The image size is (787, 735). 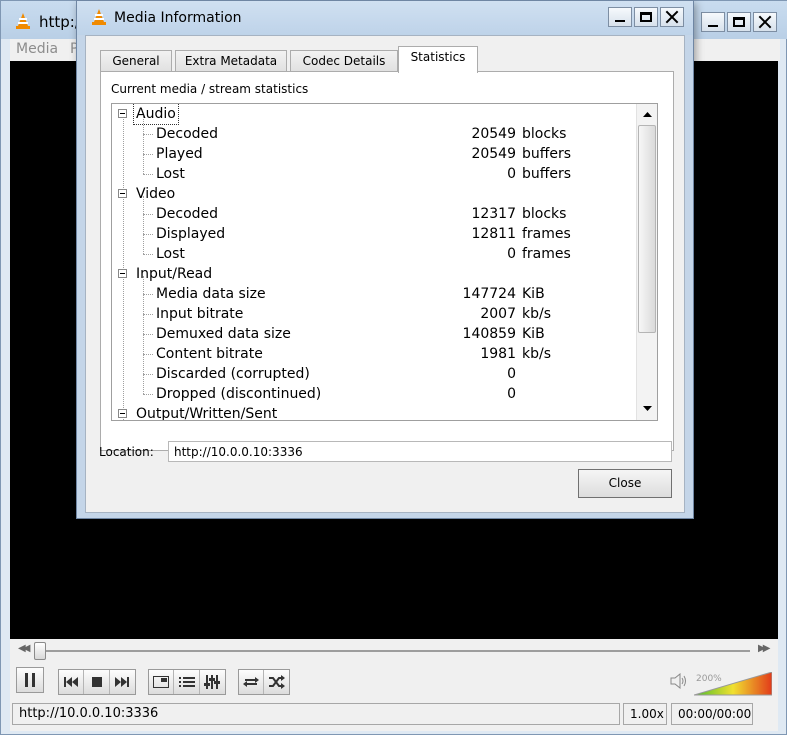 What do you see at coordinates (59, 22) in the screenshot?
I see `vlc-window-title: http:/` at bounding box center [59, 22].